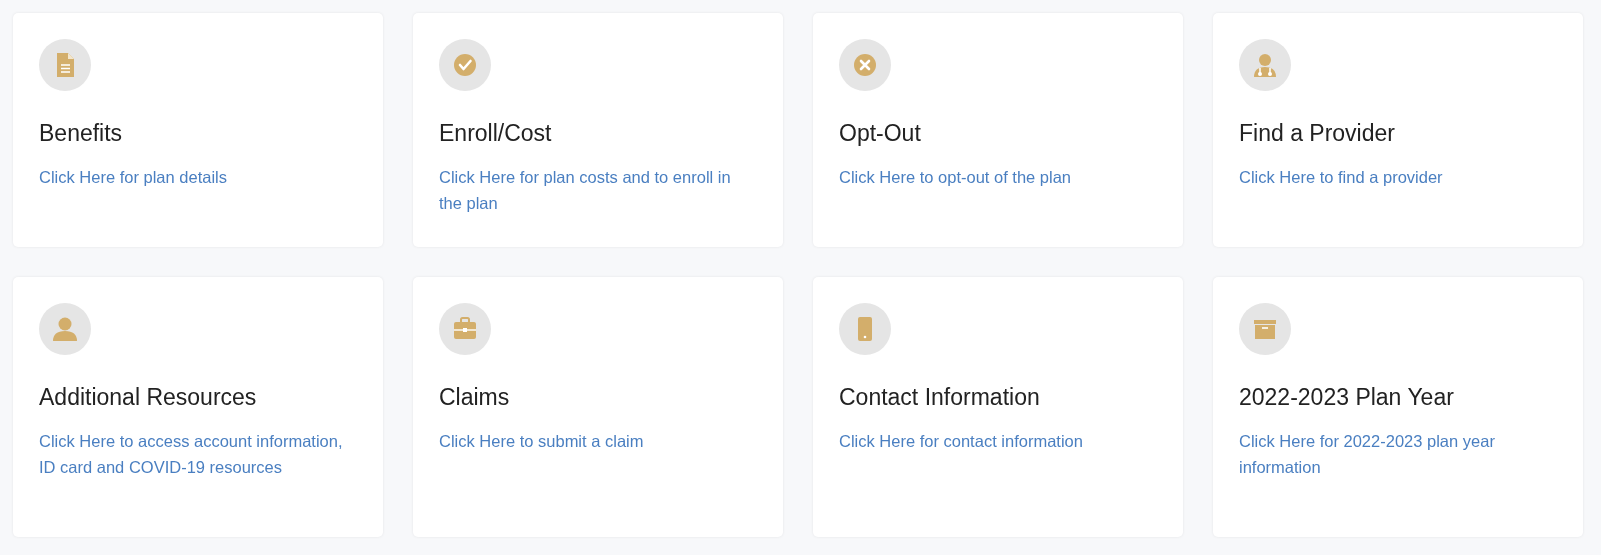 This screenshot has height=555, width=1601. I want to click on card-link: Click Here to find a provider, so click(1398, 177).